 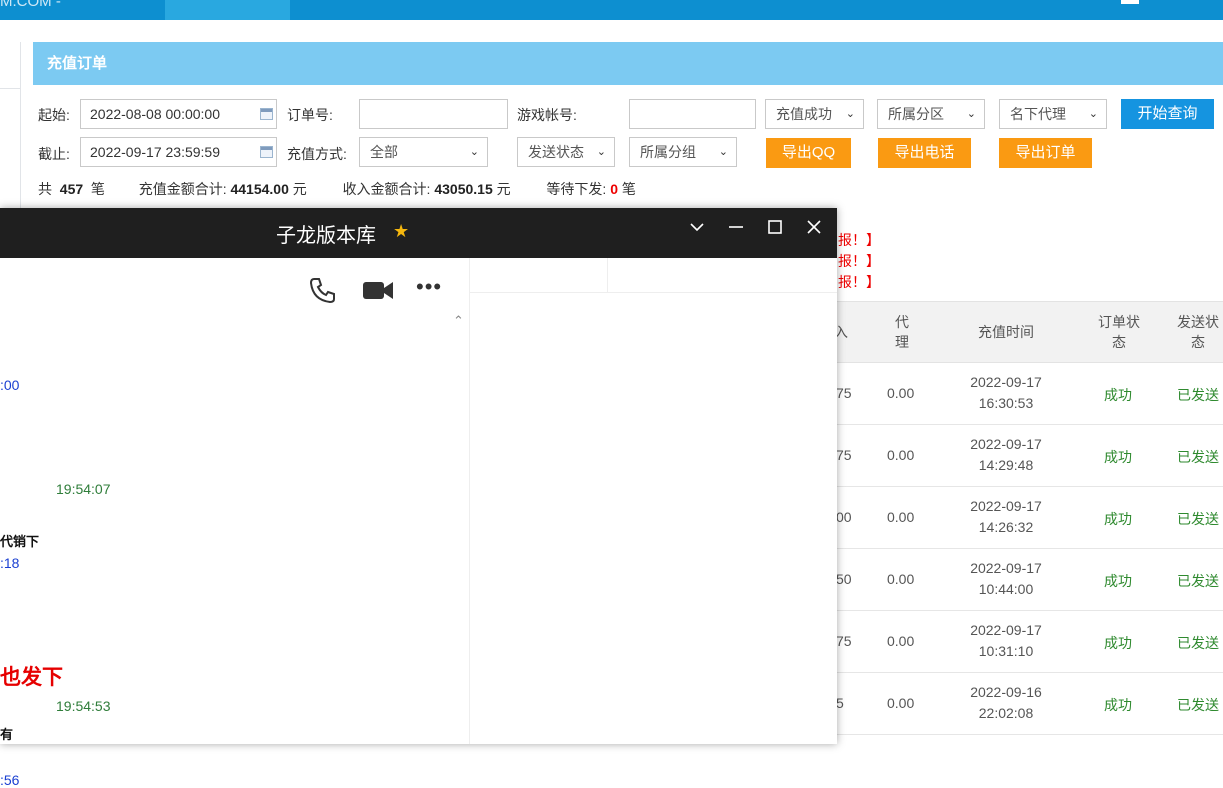 What do you see at coordinates (322, 293) in the screenshot?
I see `phone-icon` at bounding box center [322, 293].